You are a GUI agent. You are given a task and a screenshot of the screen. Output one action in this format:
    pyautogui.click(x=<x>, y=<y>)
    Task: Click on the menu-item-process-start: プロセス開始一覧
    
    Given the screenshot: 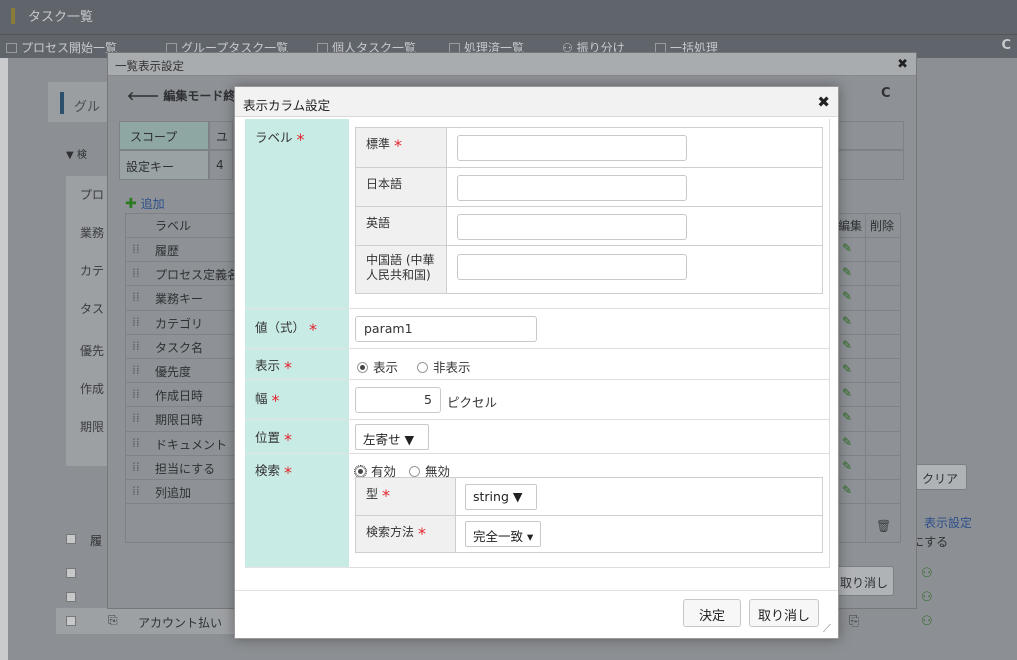 What is the action you would take?
    pyautogui.click(x=61, y=47)
    